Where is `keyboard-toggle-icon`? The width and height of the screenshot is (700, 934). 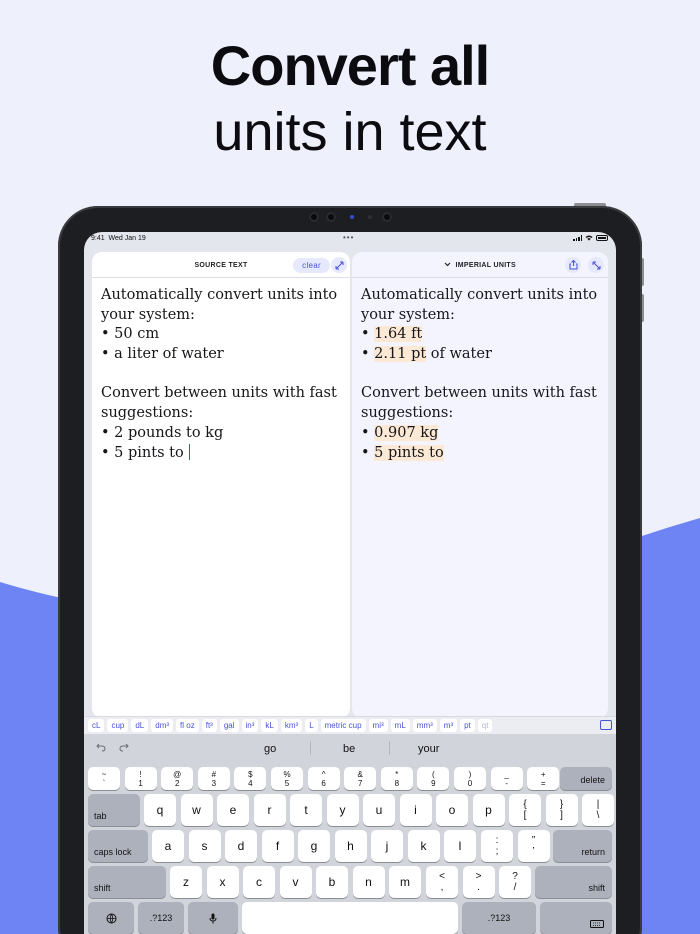
keyboard-toggle-icon is located at coordinates (606, 725).